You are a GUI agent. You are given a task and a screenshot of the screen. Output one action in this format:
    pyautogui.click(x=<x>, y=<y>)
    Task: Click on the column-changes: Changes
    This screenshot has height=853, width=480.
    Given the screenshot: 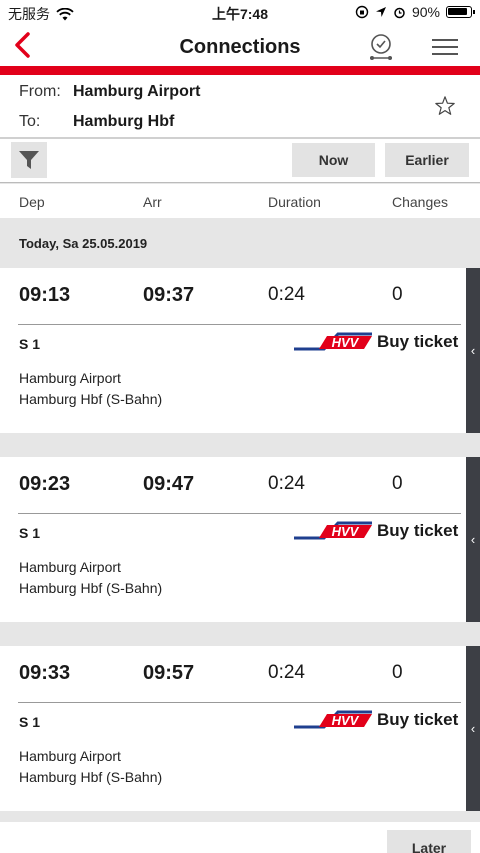 What is the action you would take?
    pyautogui.click(x=420, y=202)
    